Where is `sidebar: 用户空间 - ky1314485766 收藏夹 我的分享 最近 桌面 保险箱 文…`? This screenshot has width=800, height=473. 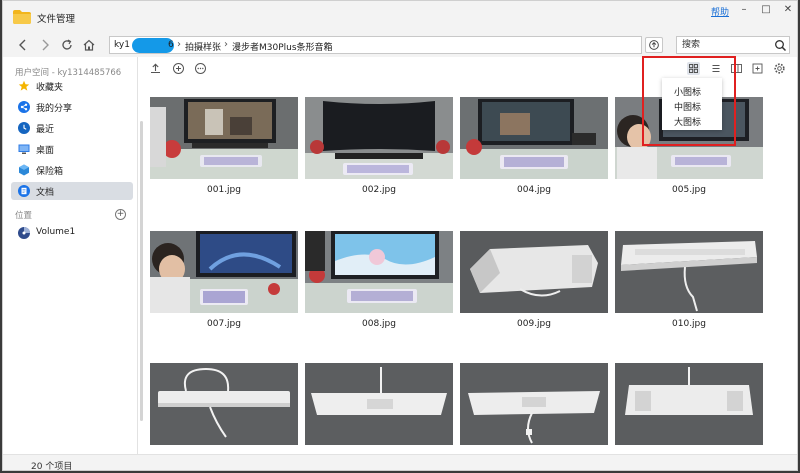 sidebar: 用户空间 - ky1314485766 收藏夹 我的分享 最近 桌面 保险箱 文… is located at coordinates (70, 255).